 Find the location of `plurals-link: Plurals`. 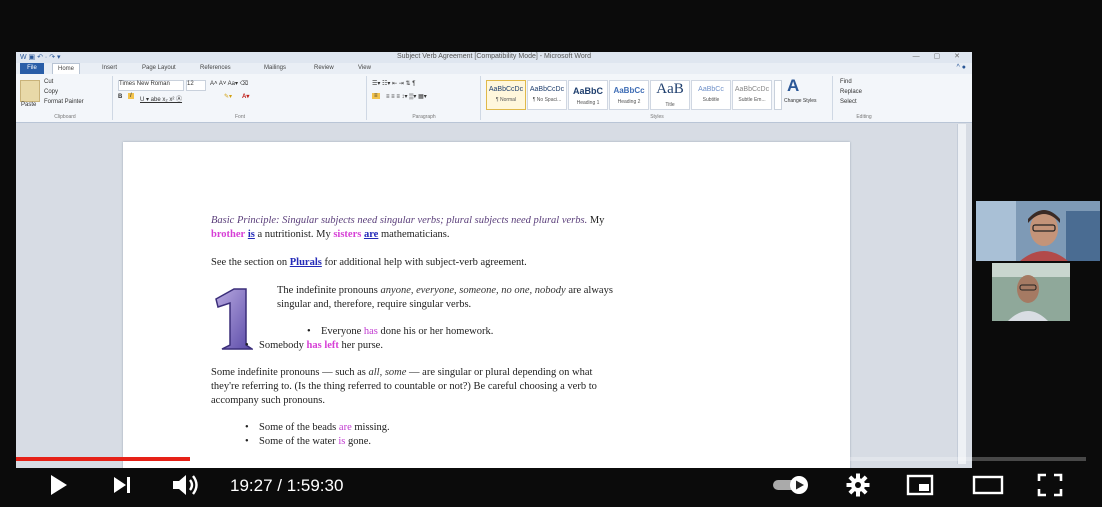

plurals-link: Plurals is located at coordinates (306, 262).